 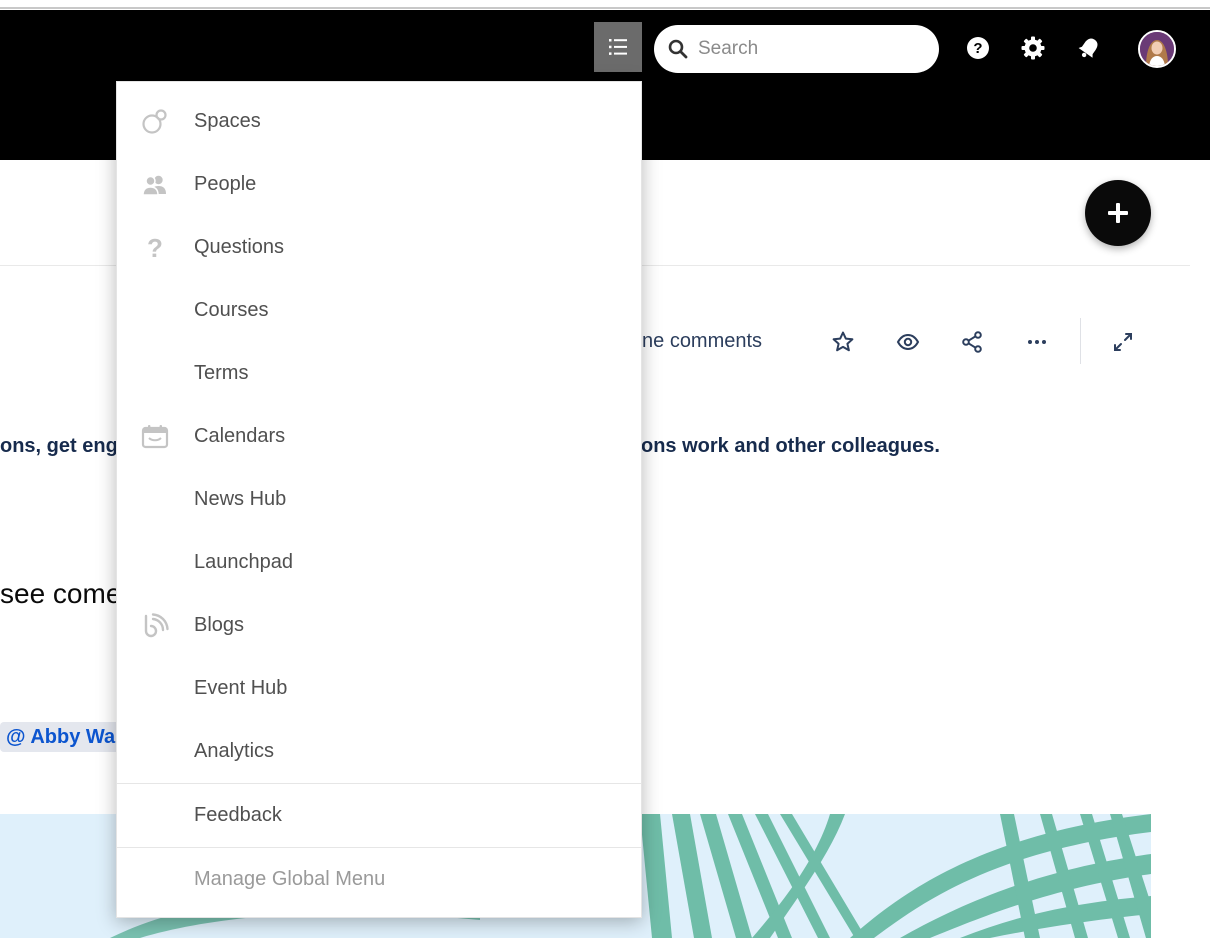 I want to click on help-button: ?, so click(x=978, y=48).